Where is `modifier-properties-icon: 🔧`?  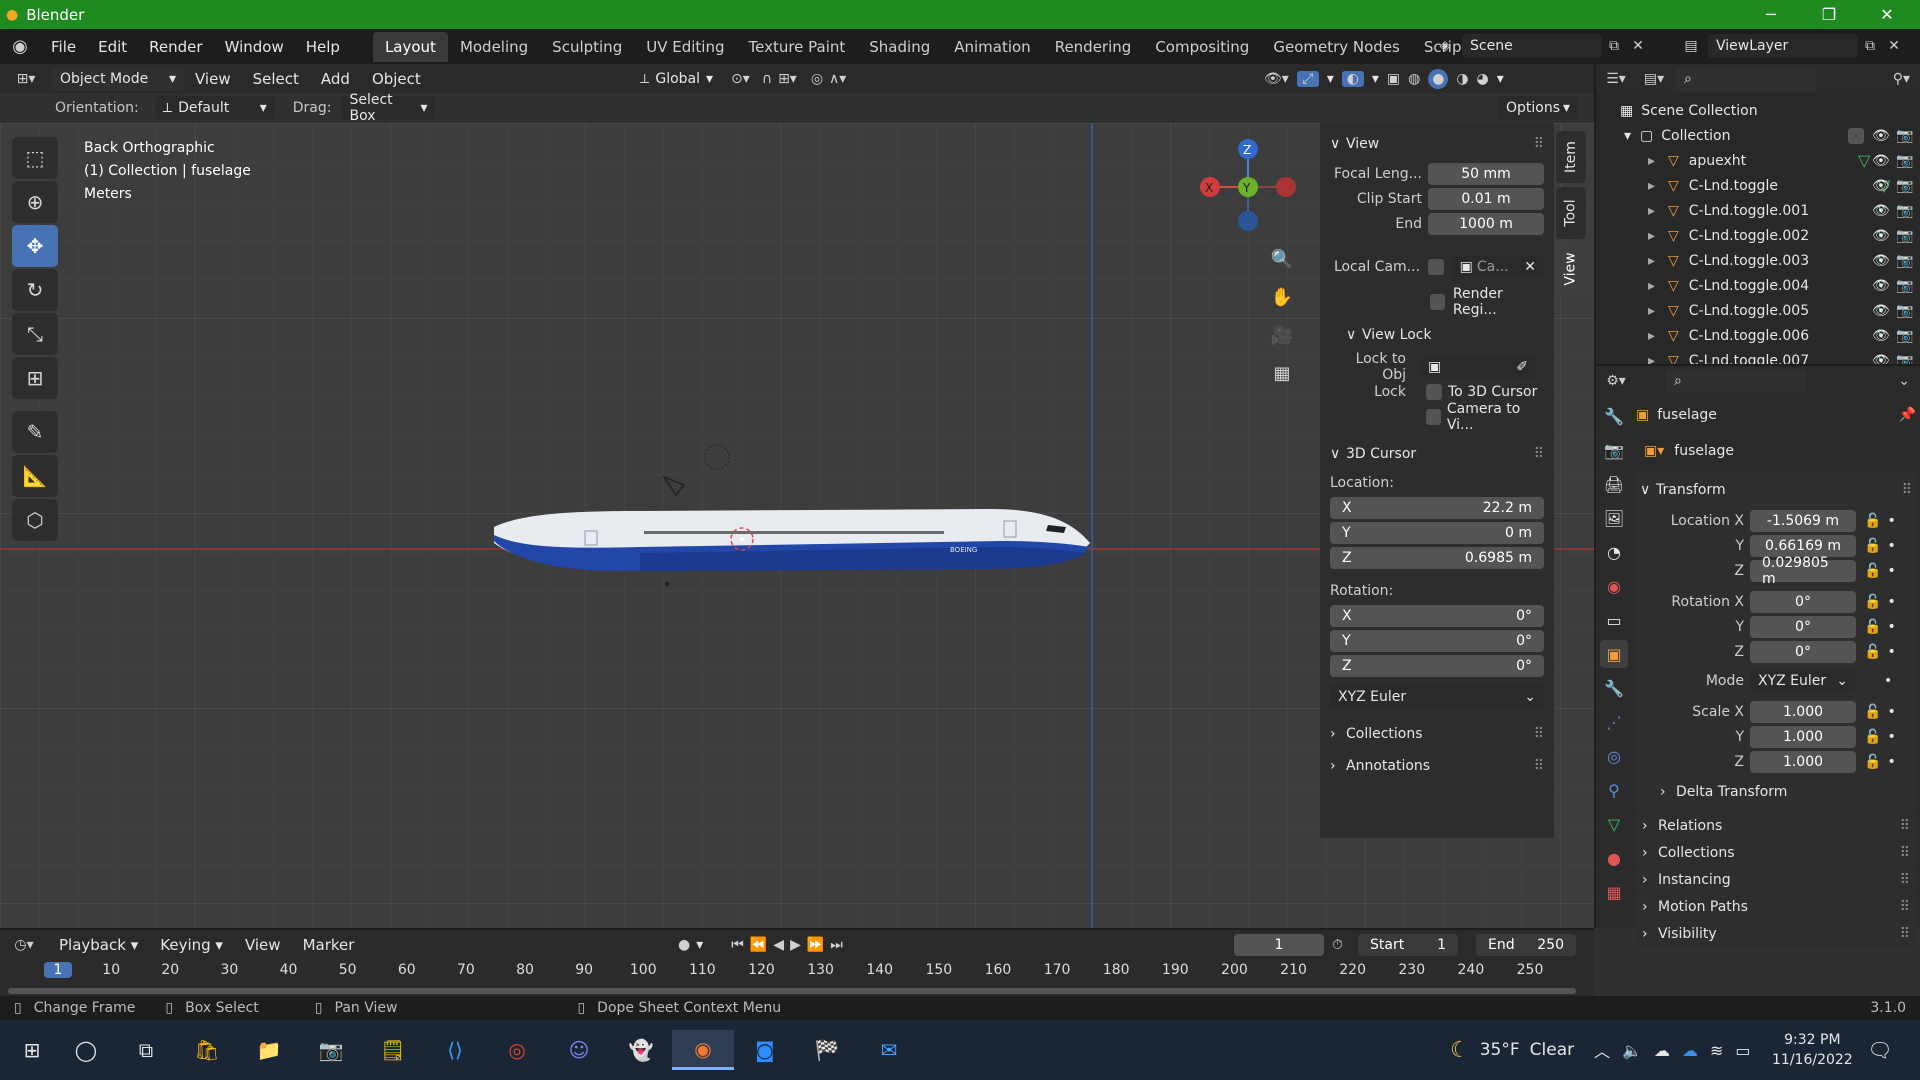 modifier-properties-icon: 🔧 is located at coordinates (1614, 688).